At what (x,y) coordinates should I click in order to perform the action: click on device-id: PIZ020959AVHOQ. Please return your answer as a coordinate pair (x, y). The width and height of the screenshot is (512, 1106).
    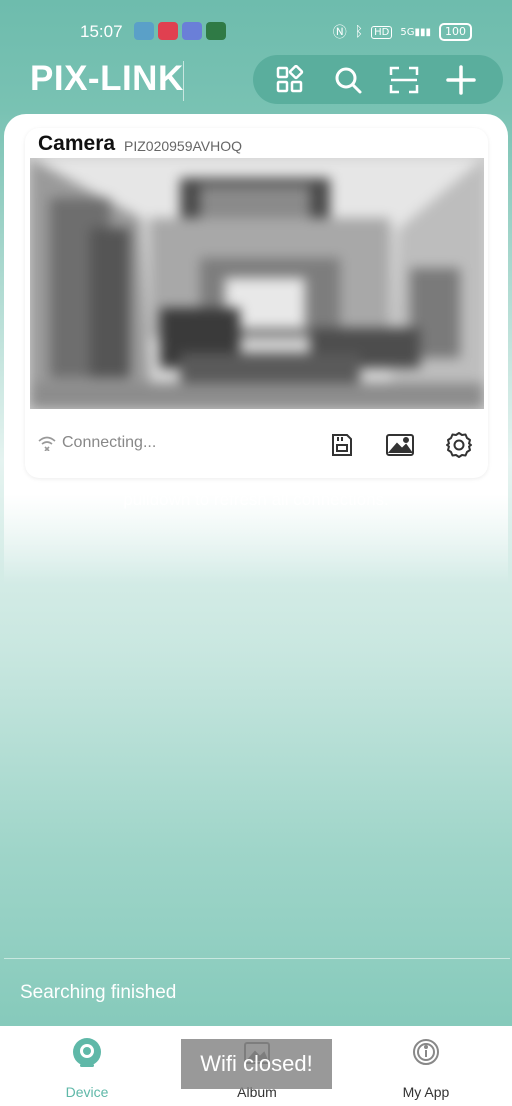
    Looking at the image, I should click on (183, 146).